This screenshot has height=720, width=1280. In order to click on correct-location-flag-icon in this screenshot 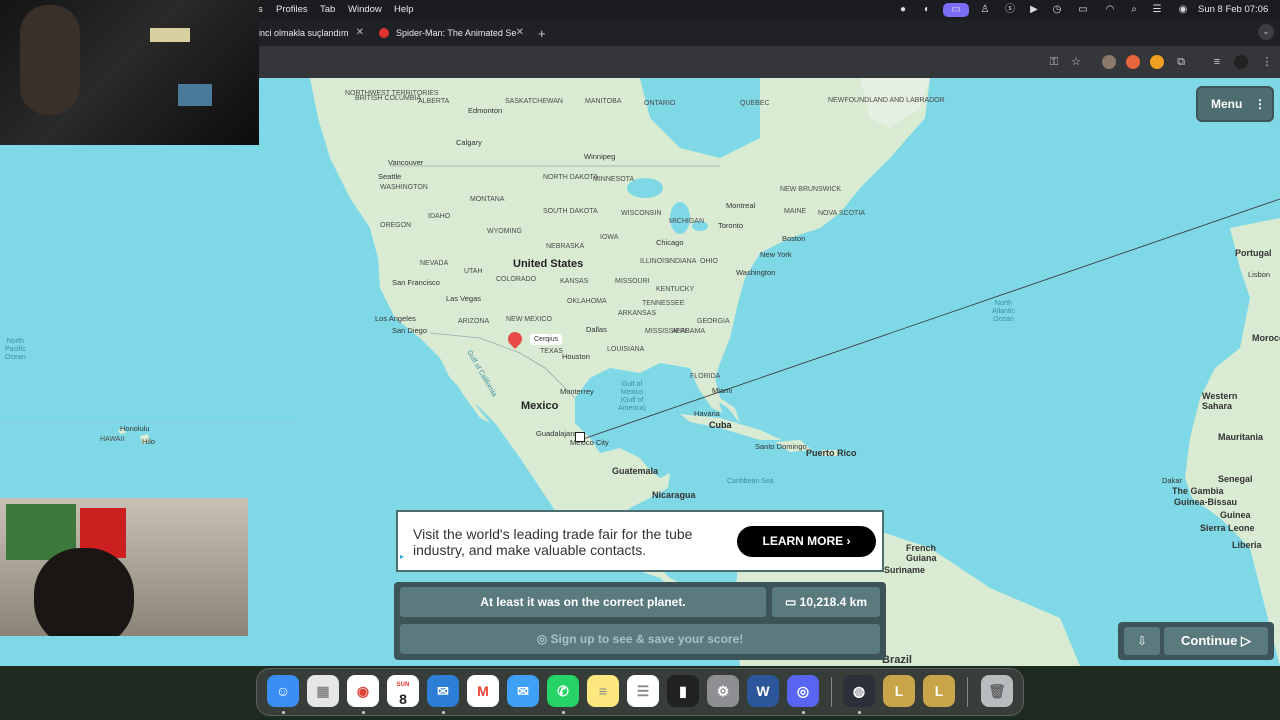, I will do `click(580, 437)`.